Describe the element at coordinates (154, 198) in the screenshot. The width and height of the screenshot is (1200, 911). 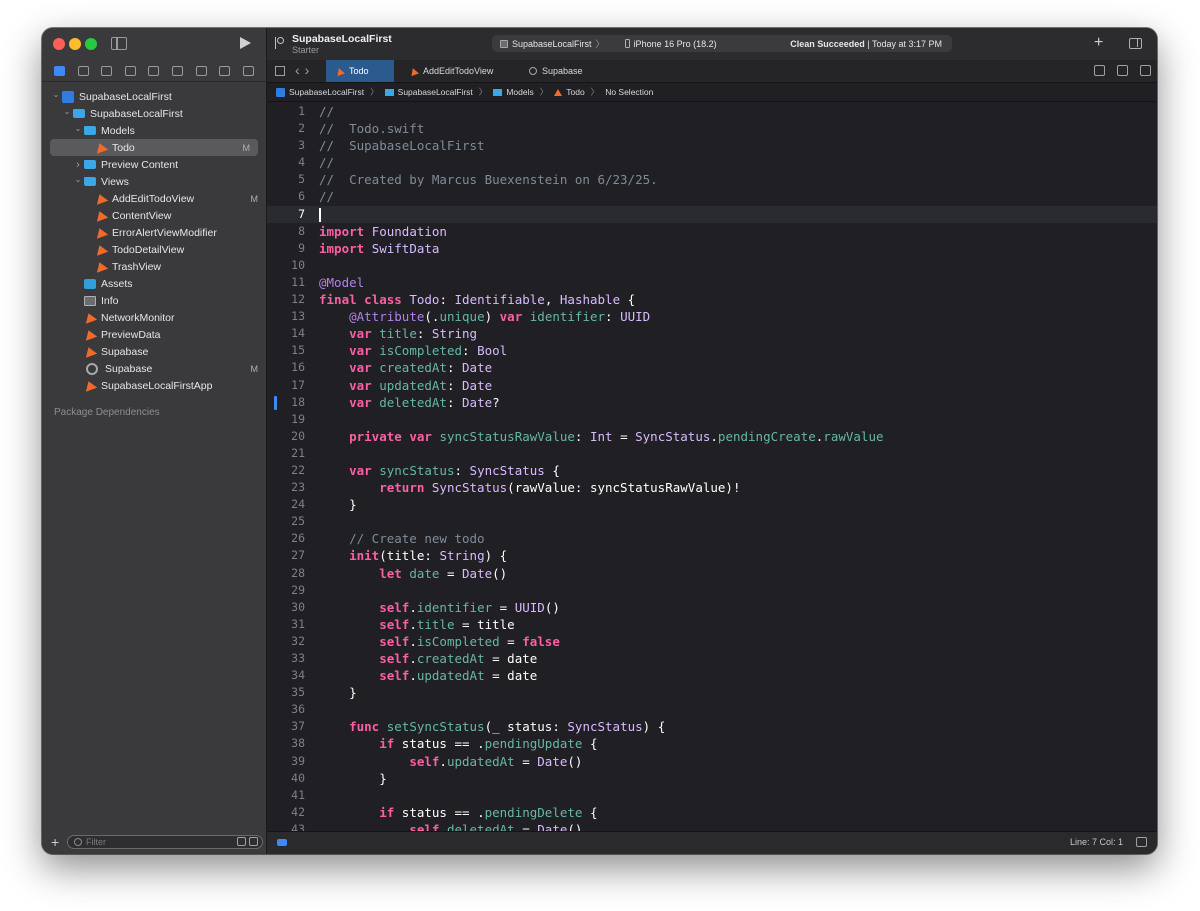
I see `tree-item-addedittodoview: AddEditTodoView M` at that location.